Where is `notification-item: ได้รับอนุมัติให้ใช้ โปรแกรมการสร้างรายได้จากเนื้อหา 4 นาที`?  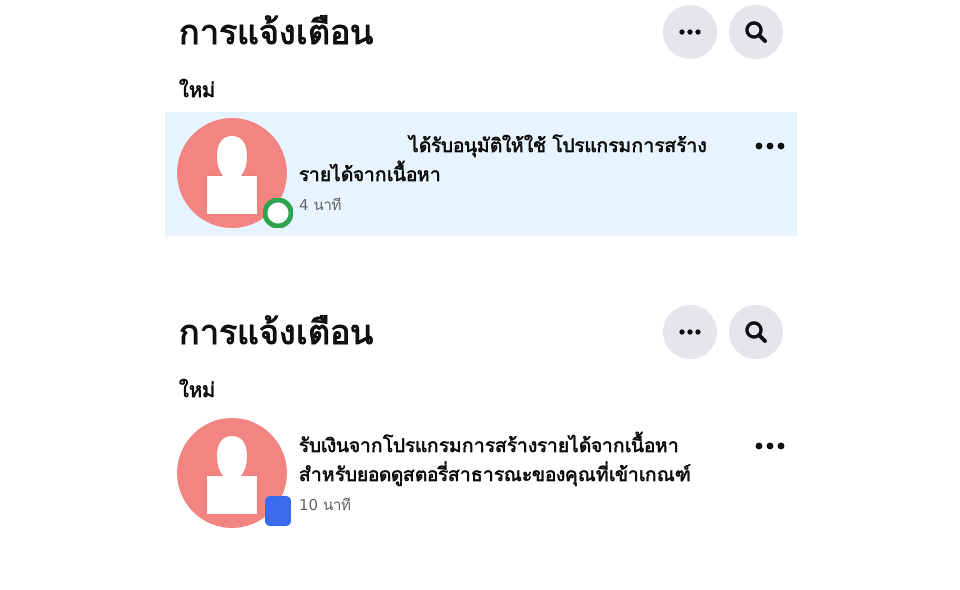
notification-item: ได้รับอนุมัติให้ใช้ โปรแกรมการสร้างรายได้จากเนื้อหา 4 นาที is located at coordinates (481, 174).